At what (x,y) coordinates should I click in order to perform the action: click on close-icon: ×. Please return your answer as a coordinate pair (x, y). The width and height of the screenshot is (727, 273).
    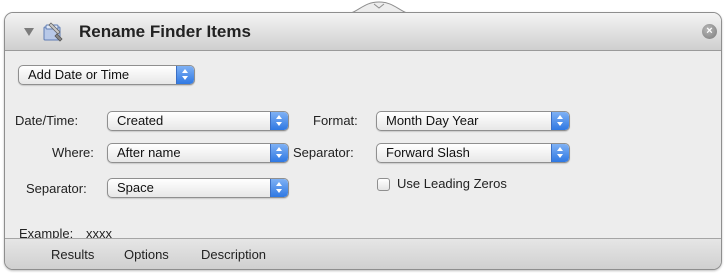
    Looking at the image, I should click on (709, 31).